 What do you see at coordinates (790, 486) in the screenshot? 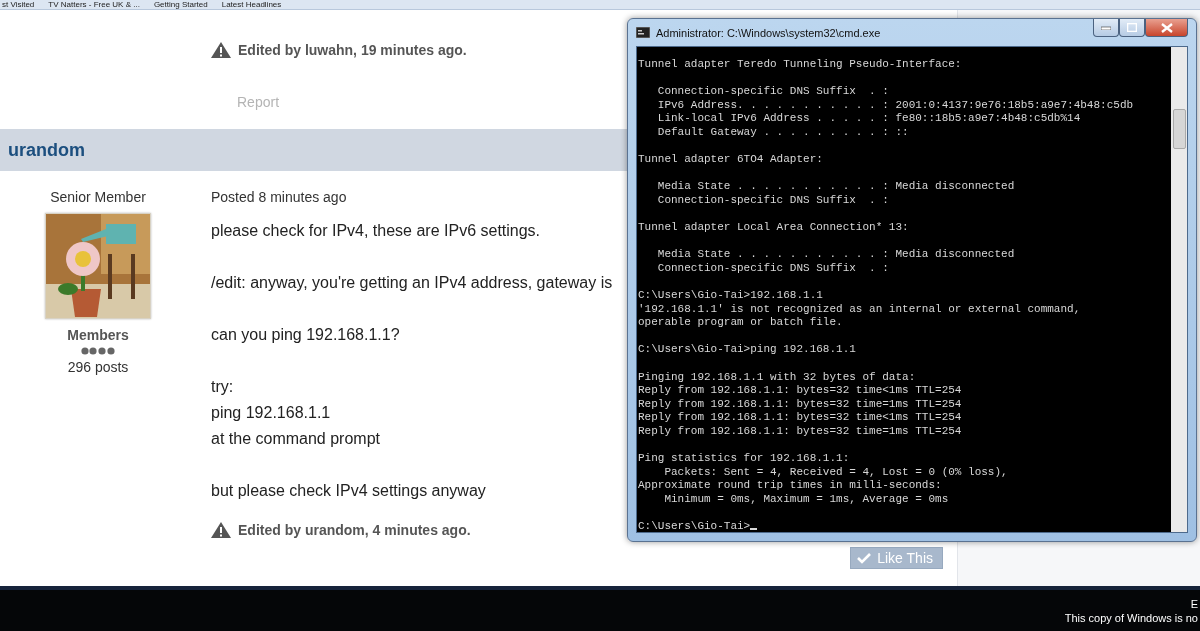
I see `console-line: Approximate round trip times in milli-seconds:` at bounding box center [790, 486].